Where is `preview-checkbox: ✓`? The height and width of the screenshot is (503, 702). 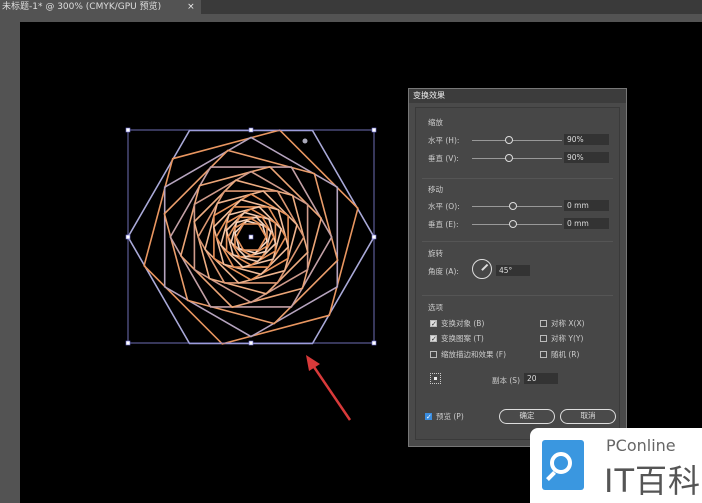
preview-checkbox: ✓ is located at coordinates (428, 417).